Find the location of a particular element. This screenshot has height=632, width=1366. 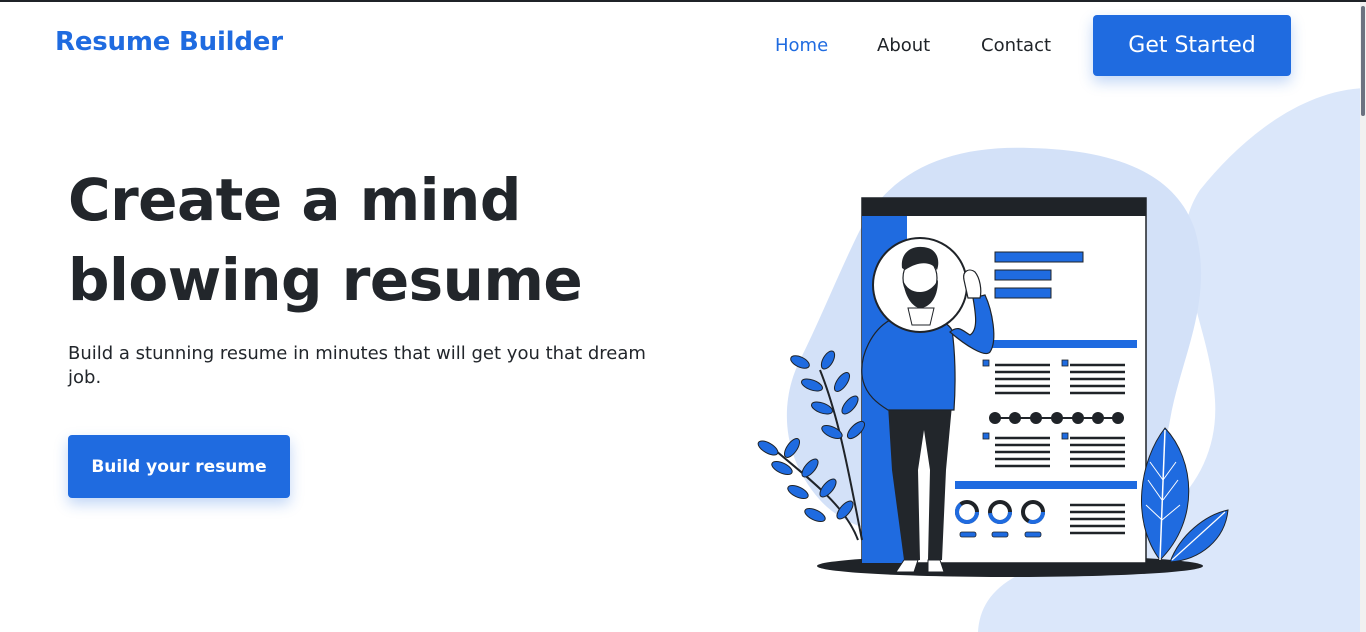

build-resume-button: Build your resume is located at coordinates (179, 466).